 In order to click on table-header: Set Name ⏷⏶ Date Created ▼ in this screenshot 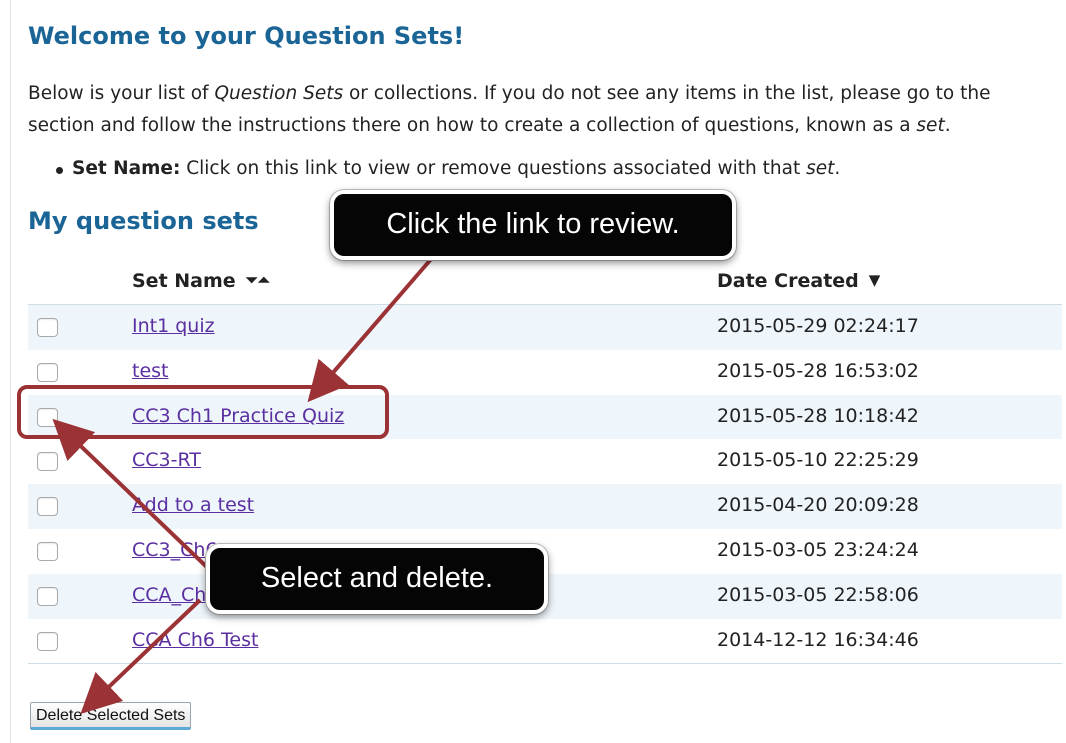, I will do `click(545, 281)`.